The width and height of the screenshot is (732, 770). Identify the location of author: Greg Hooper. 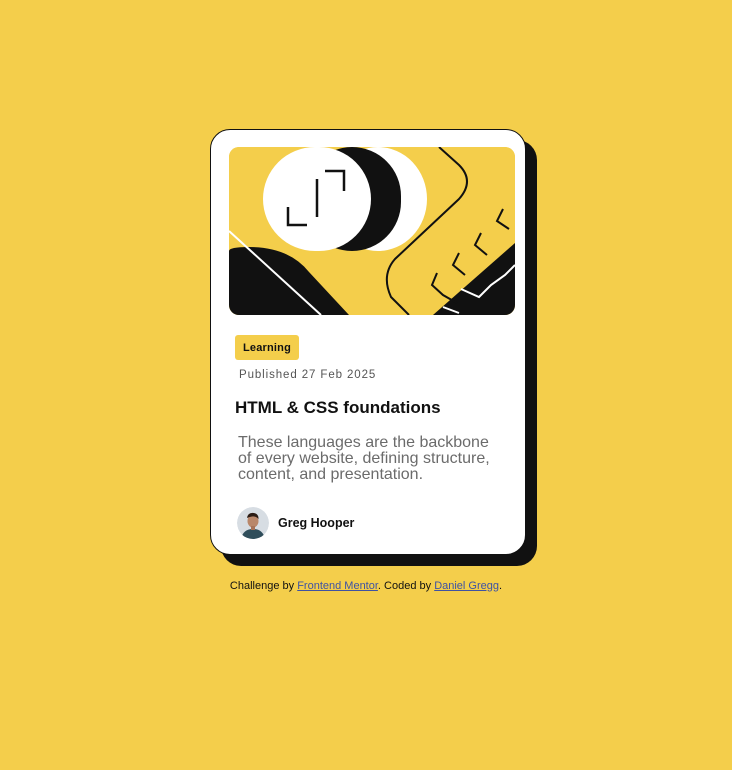
(295, 523).